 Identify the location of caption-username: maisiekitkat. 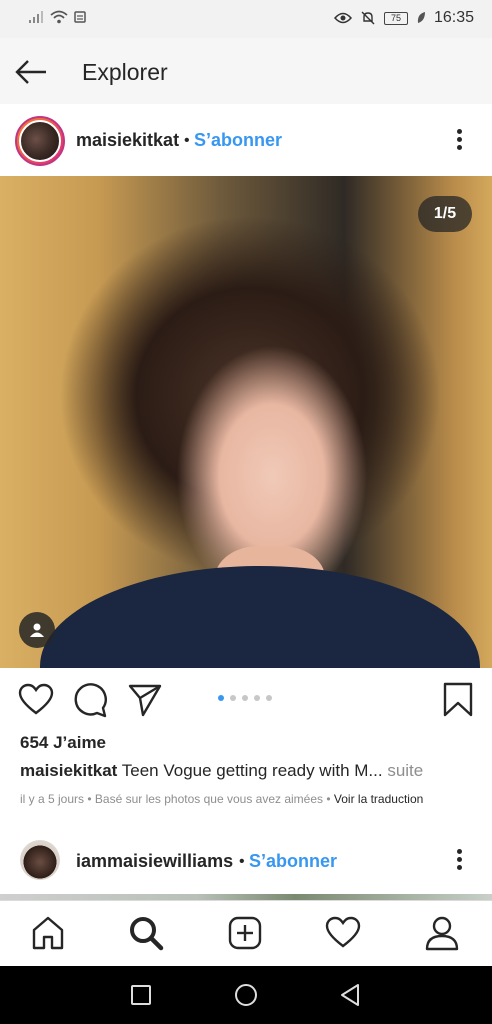
(68, 770).